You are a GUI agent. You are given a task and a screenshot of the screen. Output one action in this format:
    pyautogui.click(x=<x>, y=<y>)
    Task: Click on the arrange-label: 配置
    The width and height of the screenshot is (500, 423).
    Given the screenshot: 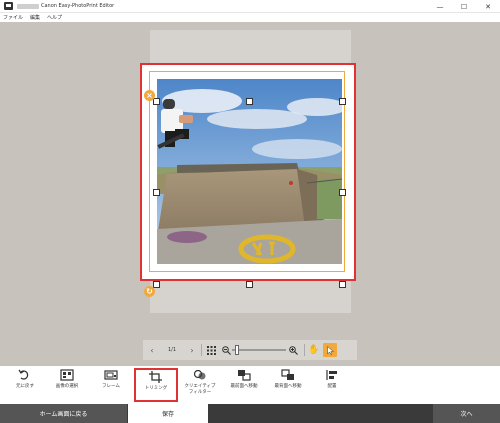 What is the action you would take?
    pyautogui.click(x=332, y=386)
    